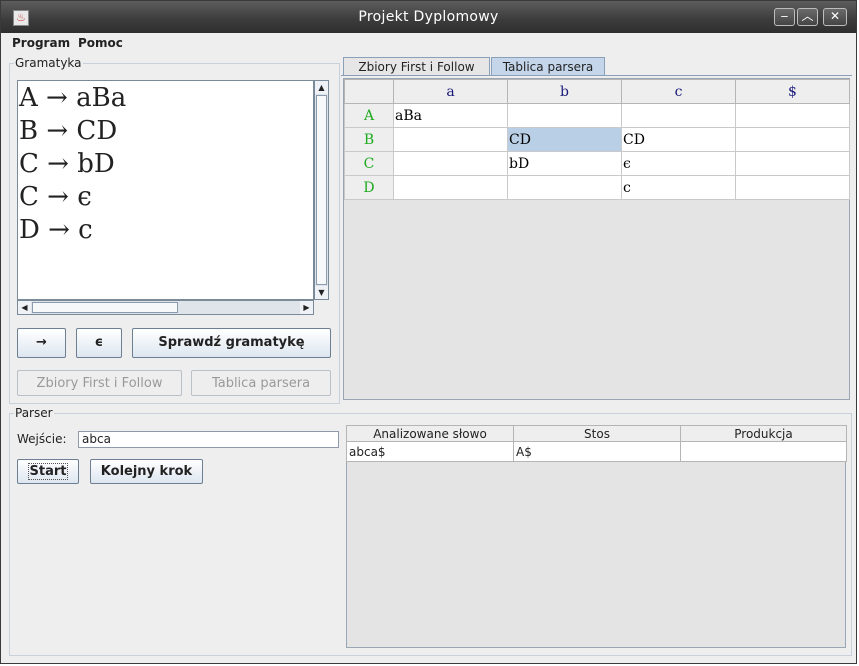 The image size is (859, 666). I want to click on scroll-up-icon: ▲, so click(321, 87).